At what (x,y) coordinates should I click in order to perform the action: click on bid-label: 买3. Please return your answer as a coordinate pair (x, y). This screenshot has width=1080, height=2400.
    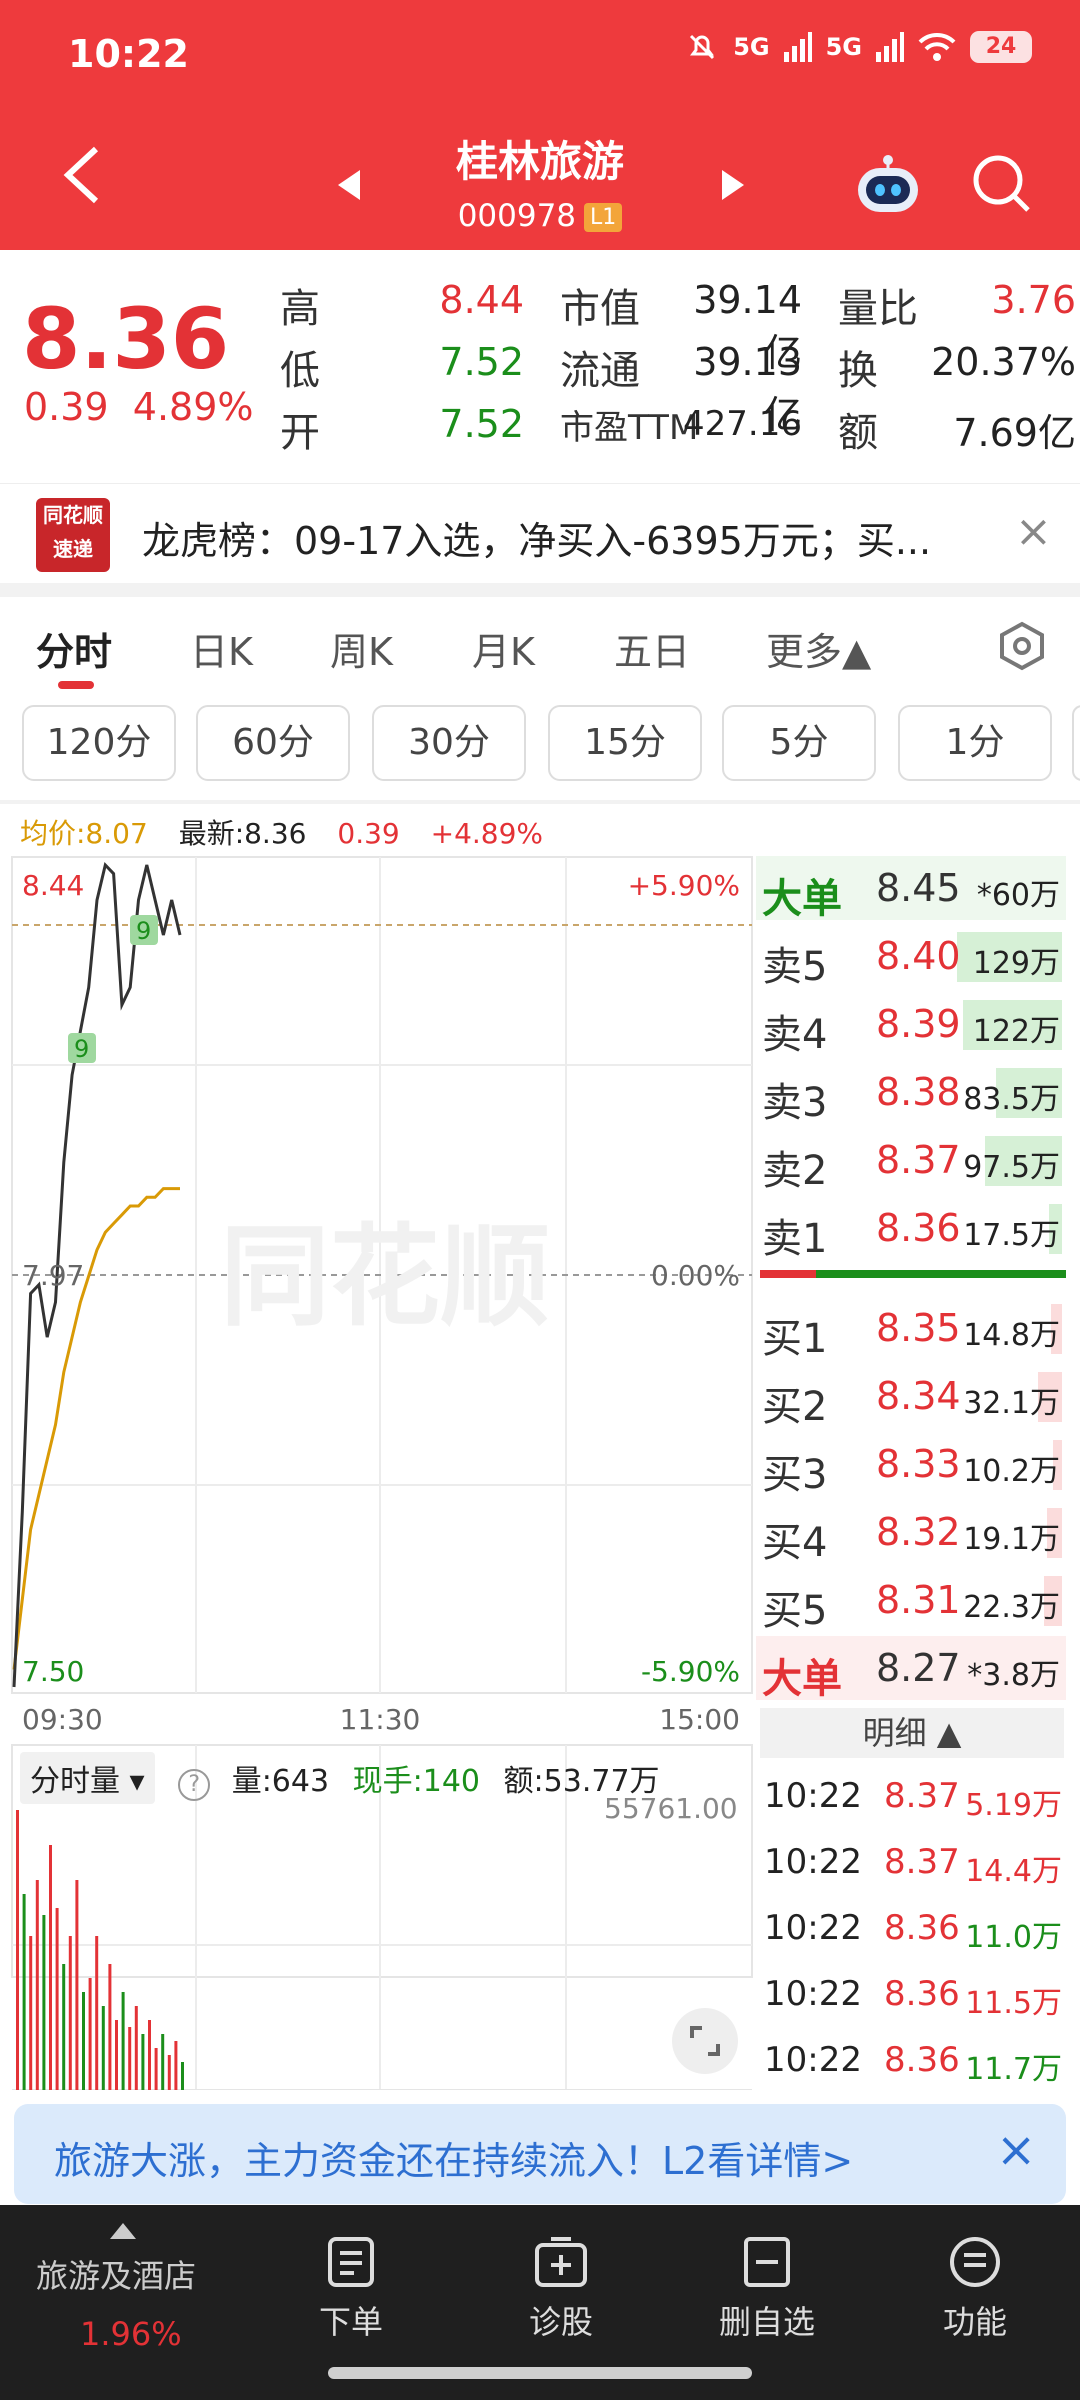
    Looking at the image, I should click on (795, 1475).